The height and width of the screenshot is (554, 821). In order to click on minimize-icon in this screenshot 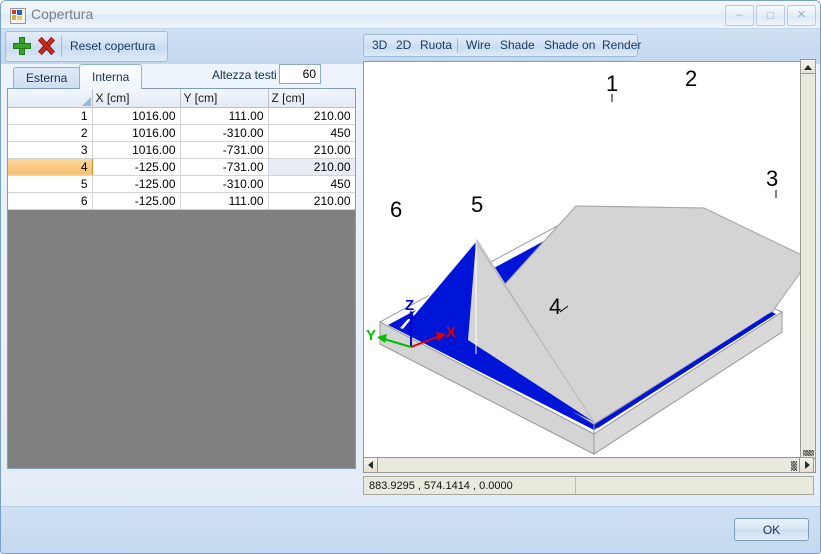, I will do `click(739, 15)`.